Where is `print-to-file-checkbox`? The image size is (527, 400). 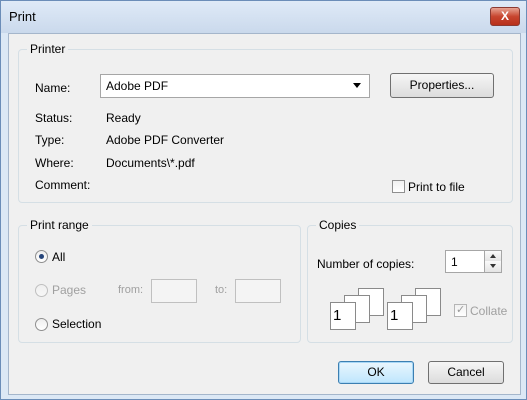 print-to-file-checkbox is located at coordinates (398, 186).